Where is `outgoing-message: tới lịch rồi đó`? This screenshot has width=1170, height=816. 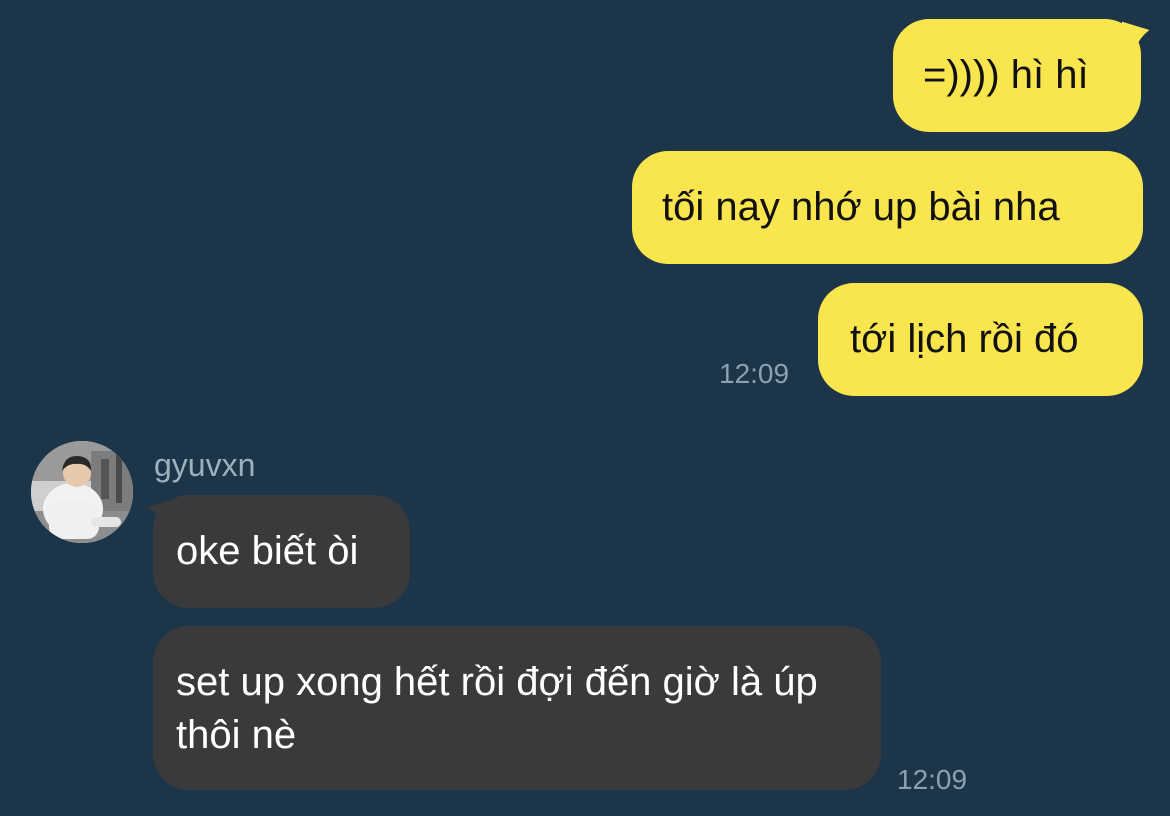
outgoing-message: tới lịch rồi đó is located at coordinates (980, 339).